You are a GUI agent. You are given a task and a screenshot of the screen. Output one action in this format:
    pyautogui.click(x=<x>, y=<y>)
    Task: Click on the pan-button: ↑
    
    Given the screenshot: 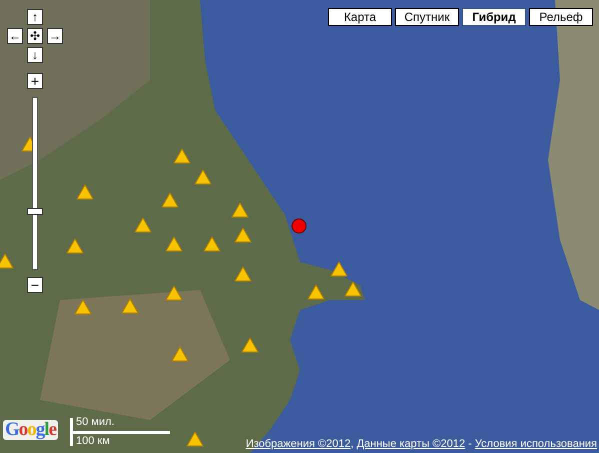 What is the action you would take?
    pyautogui.click(x=35, y=17)
    